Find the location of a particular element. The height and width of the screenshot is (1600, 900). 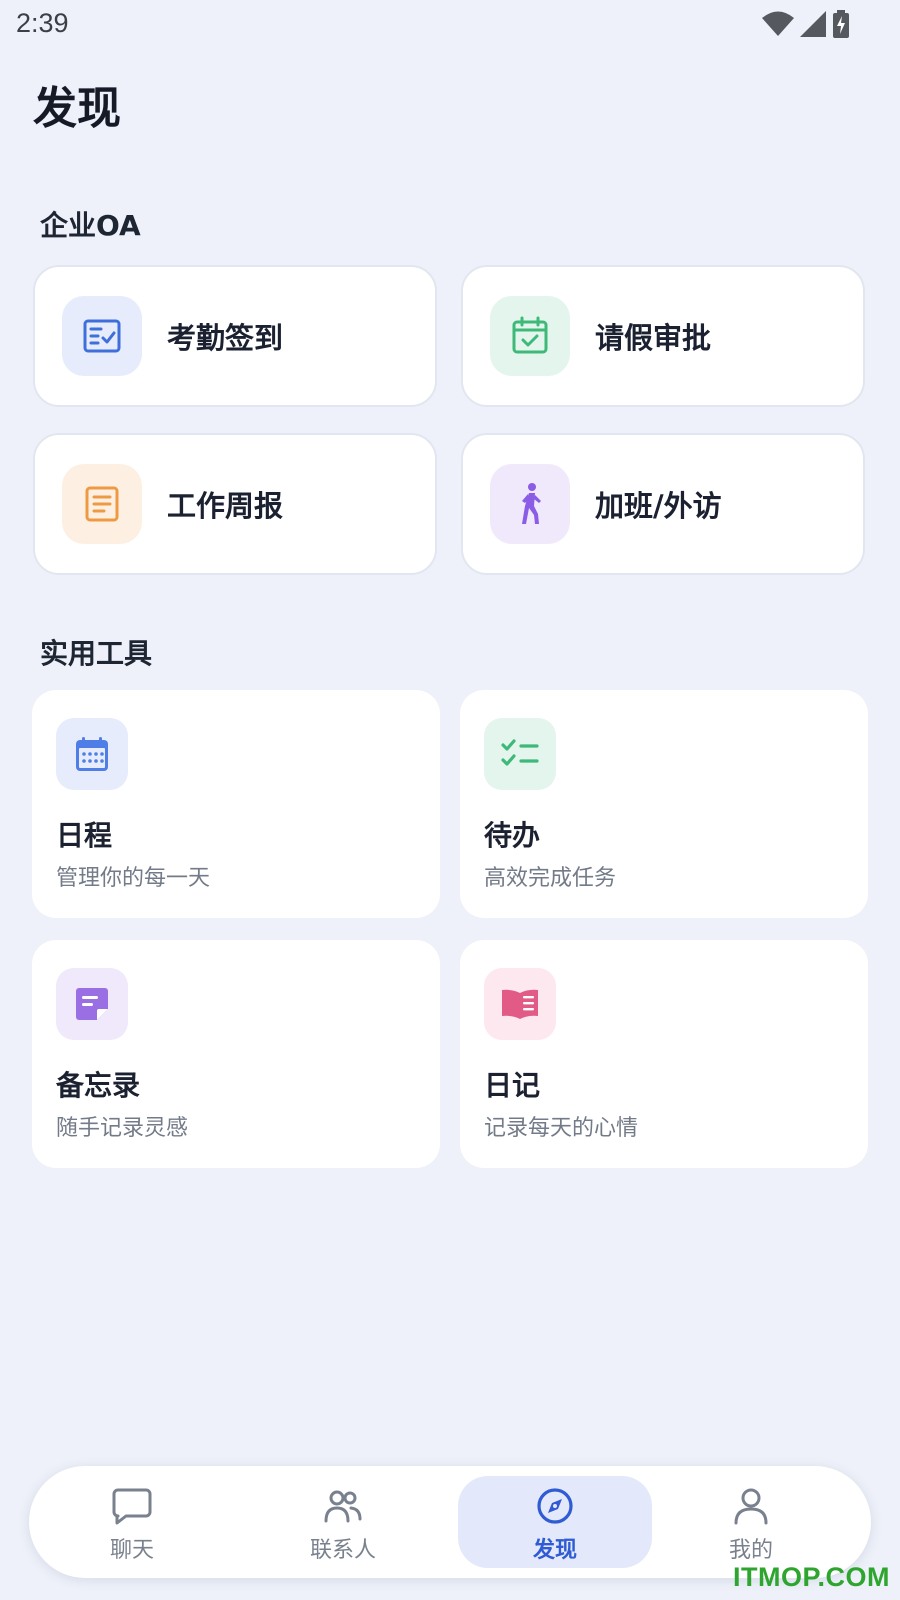

chat-bubble-icon is located at coordinates (132, 1506).